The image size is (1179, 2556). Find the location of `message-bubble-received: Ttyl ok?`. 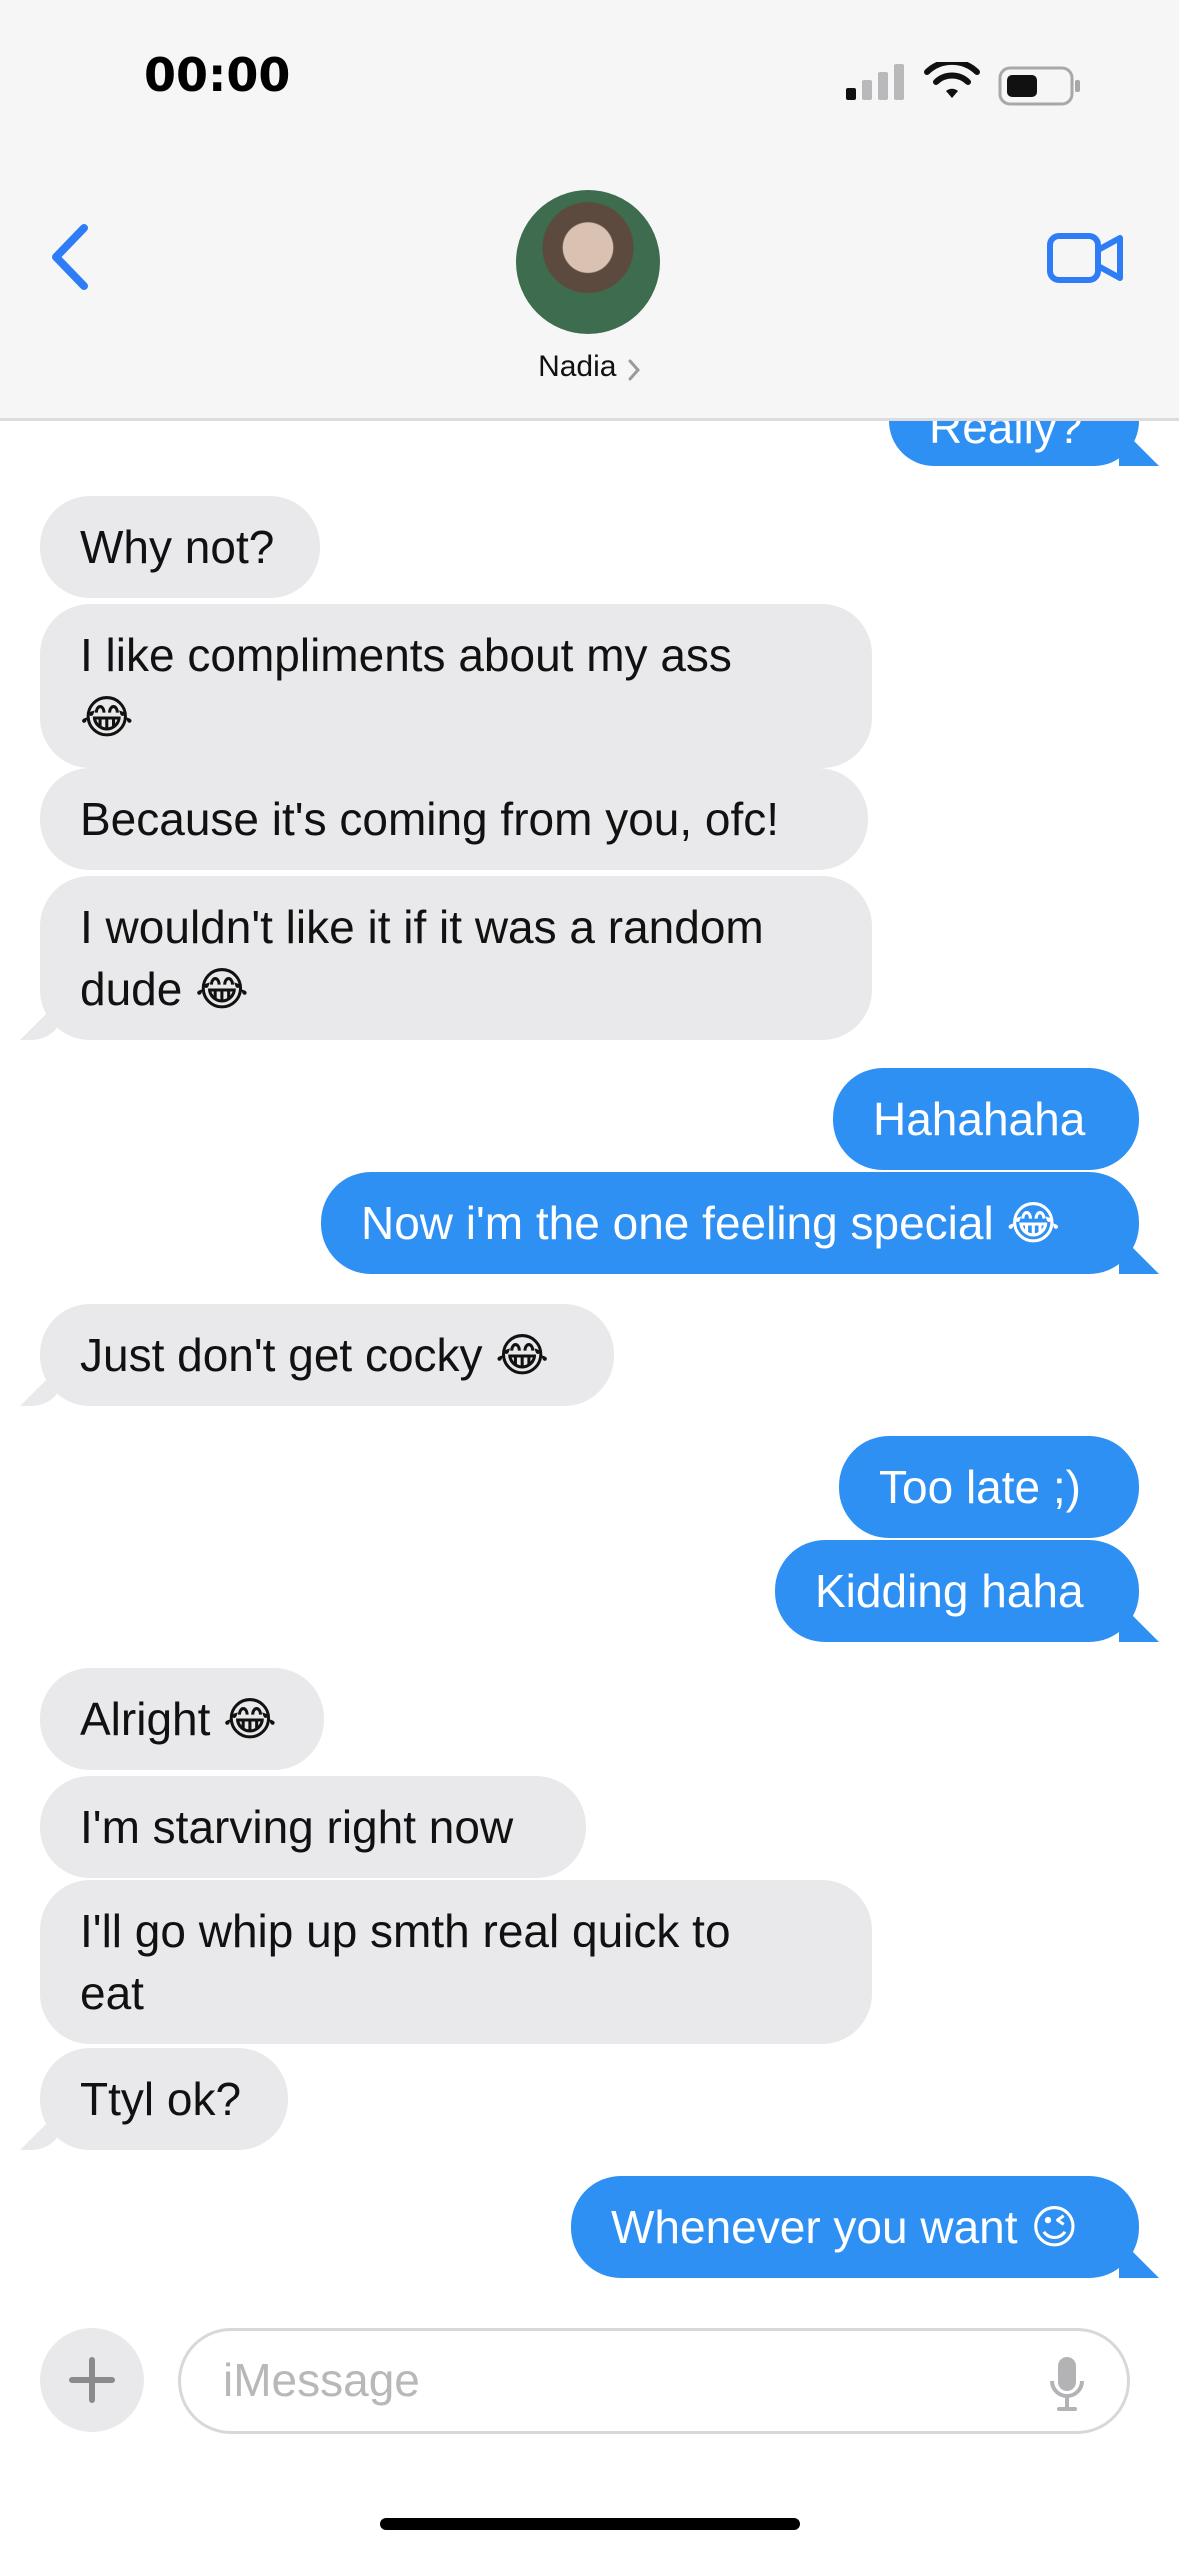

message-bubble-received: Ttyl ok? is located at coordinates (164, 2099).